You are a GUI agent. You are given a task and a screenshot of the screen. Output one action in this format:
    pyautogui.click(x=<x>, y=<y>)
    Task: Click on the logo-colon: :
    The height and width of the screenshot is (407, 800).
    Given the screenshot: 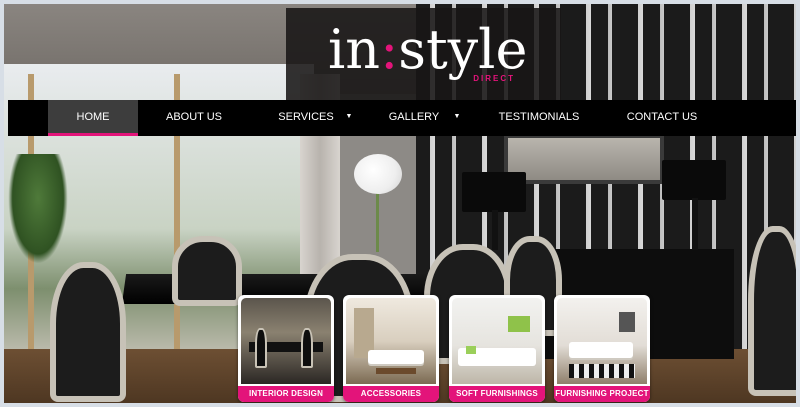 What is the action you would take?
    pyautogui.click(x=389, y=49)
    